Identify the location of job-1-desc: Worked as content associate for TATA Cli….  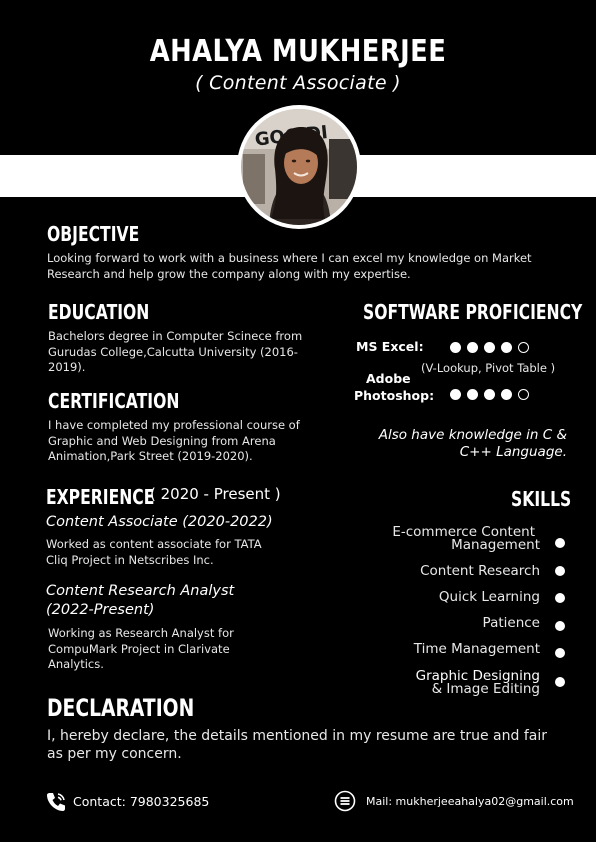
(154, 552).